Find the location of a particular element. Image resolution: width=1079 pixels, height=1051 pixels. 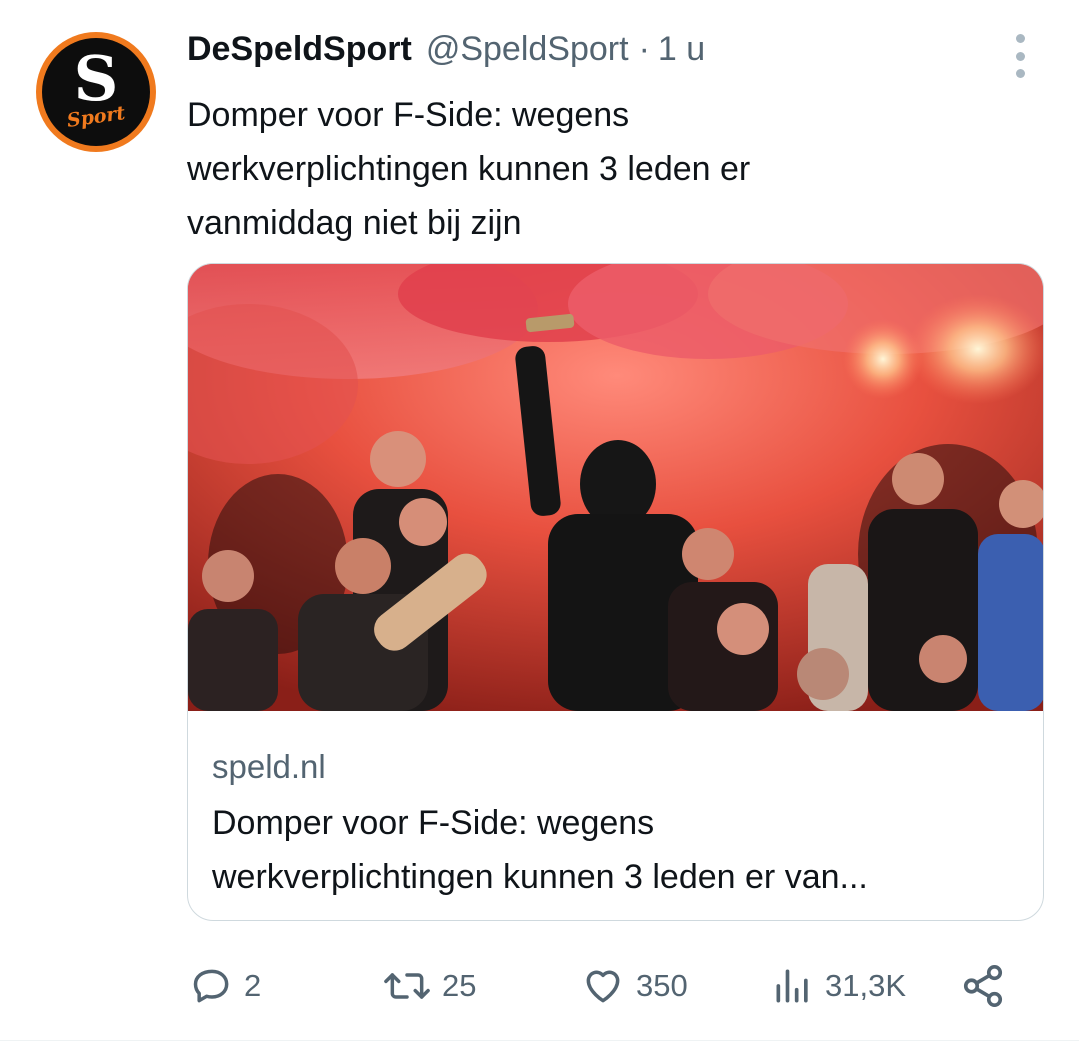

author-display-name: DeSpeldSport is located at coordinates (299, 49).